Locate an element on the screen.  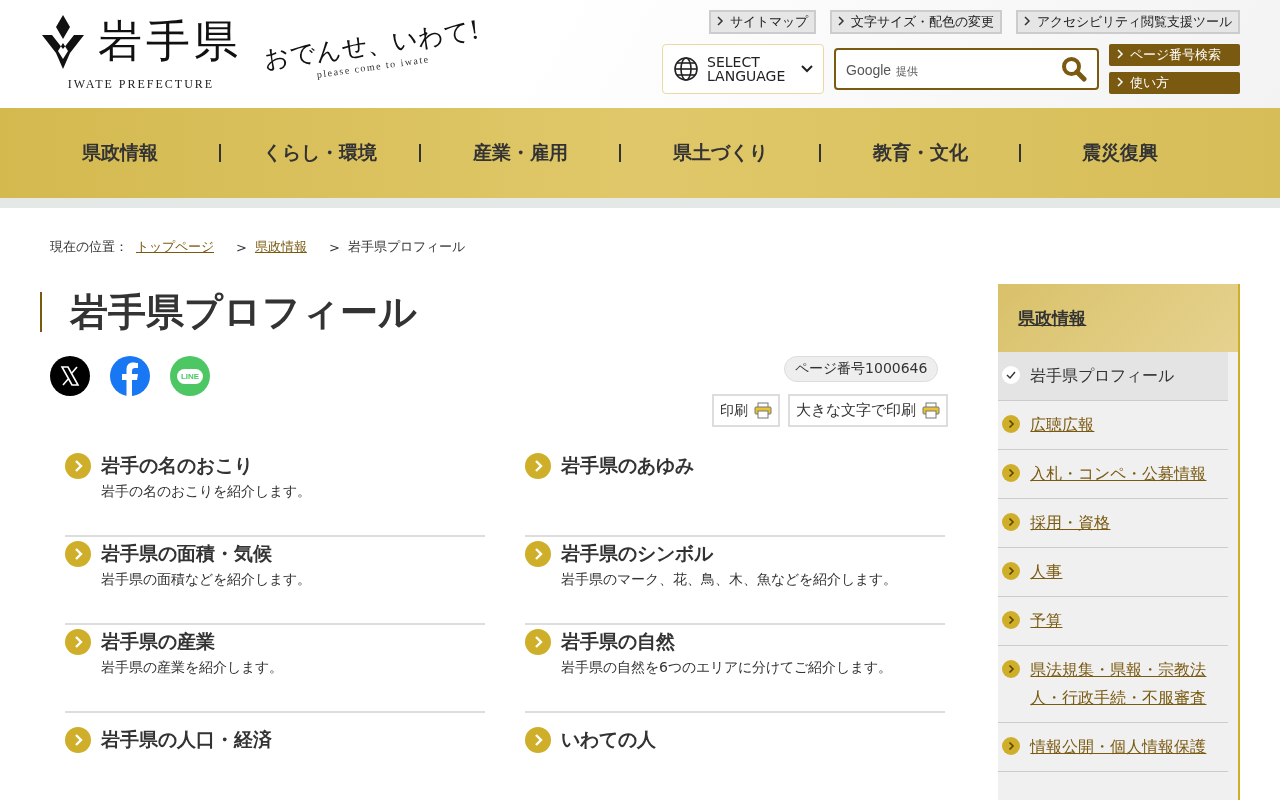
sidebar-item: 予算 is located at coordinates (1113, 621).